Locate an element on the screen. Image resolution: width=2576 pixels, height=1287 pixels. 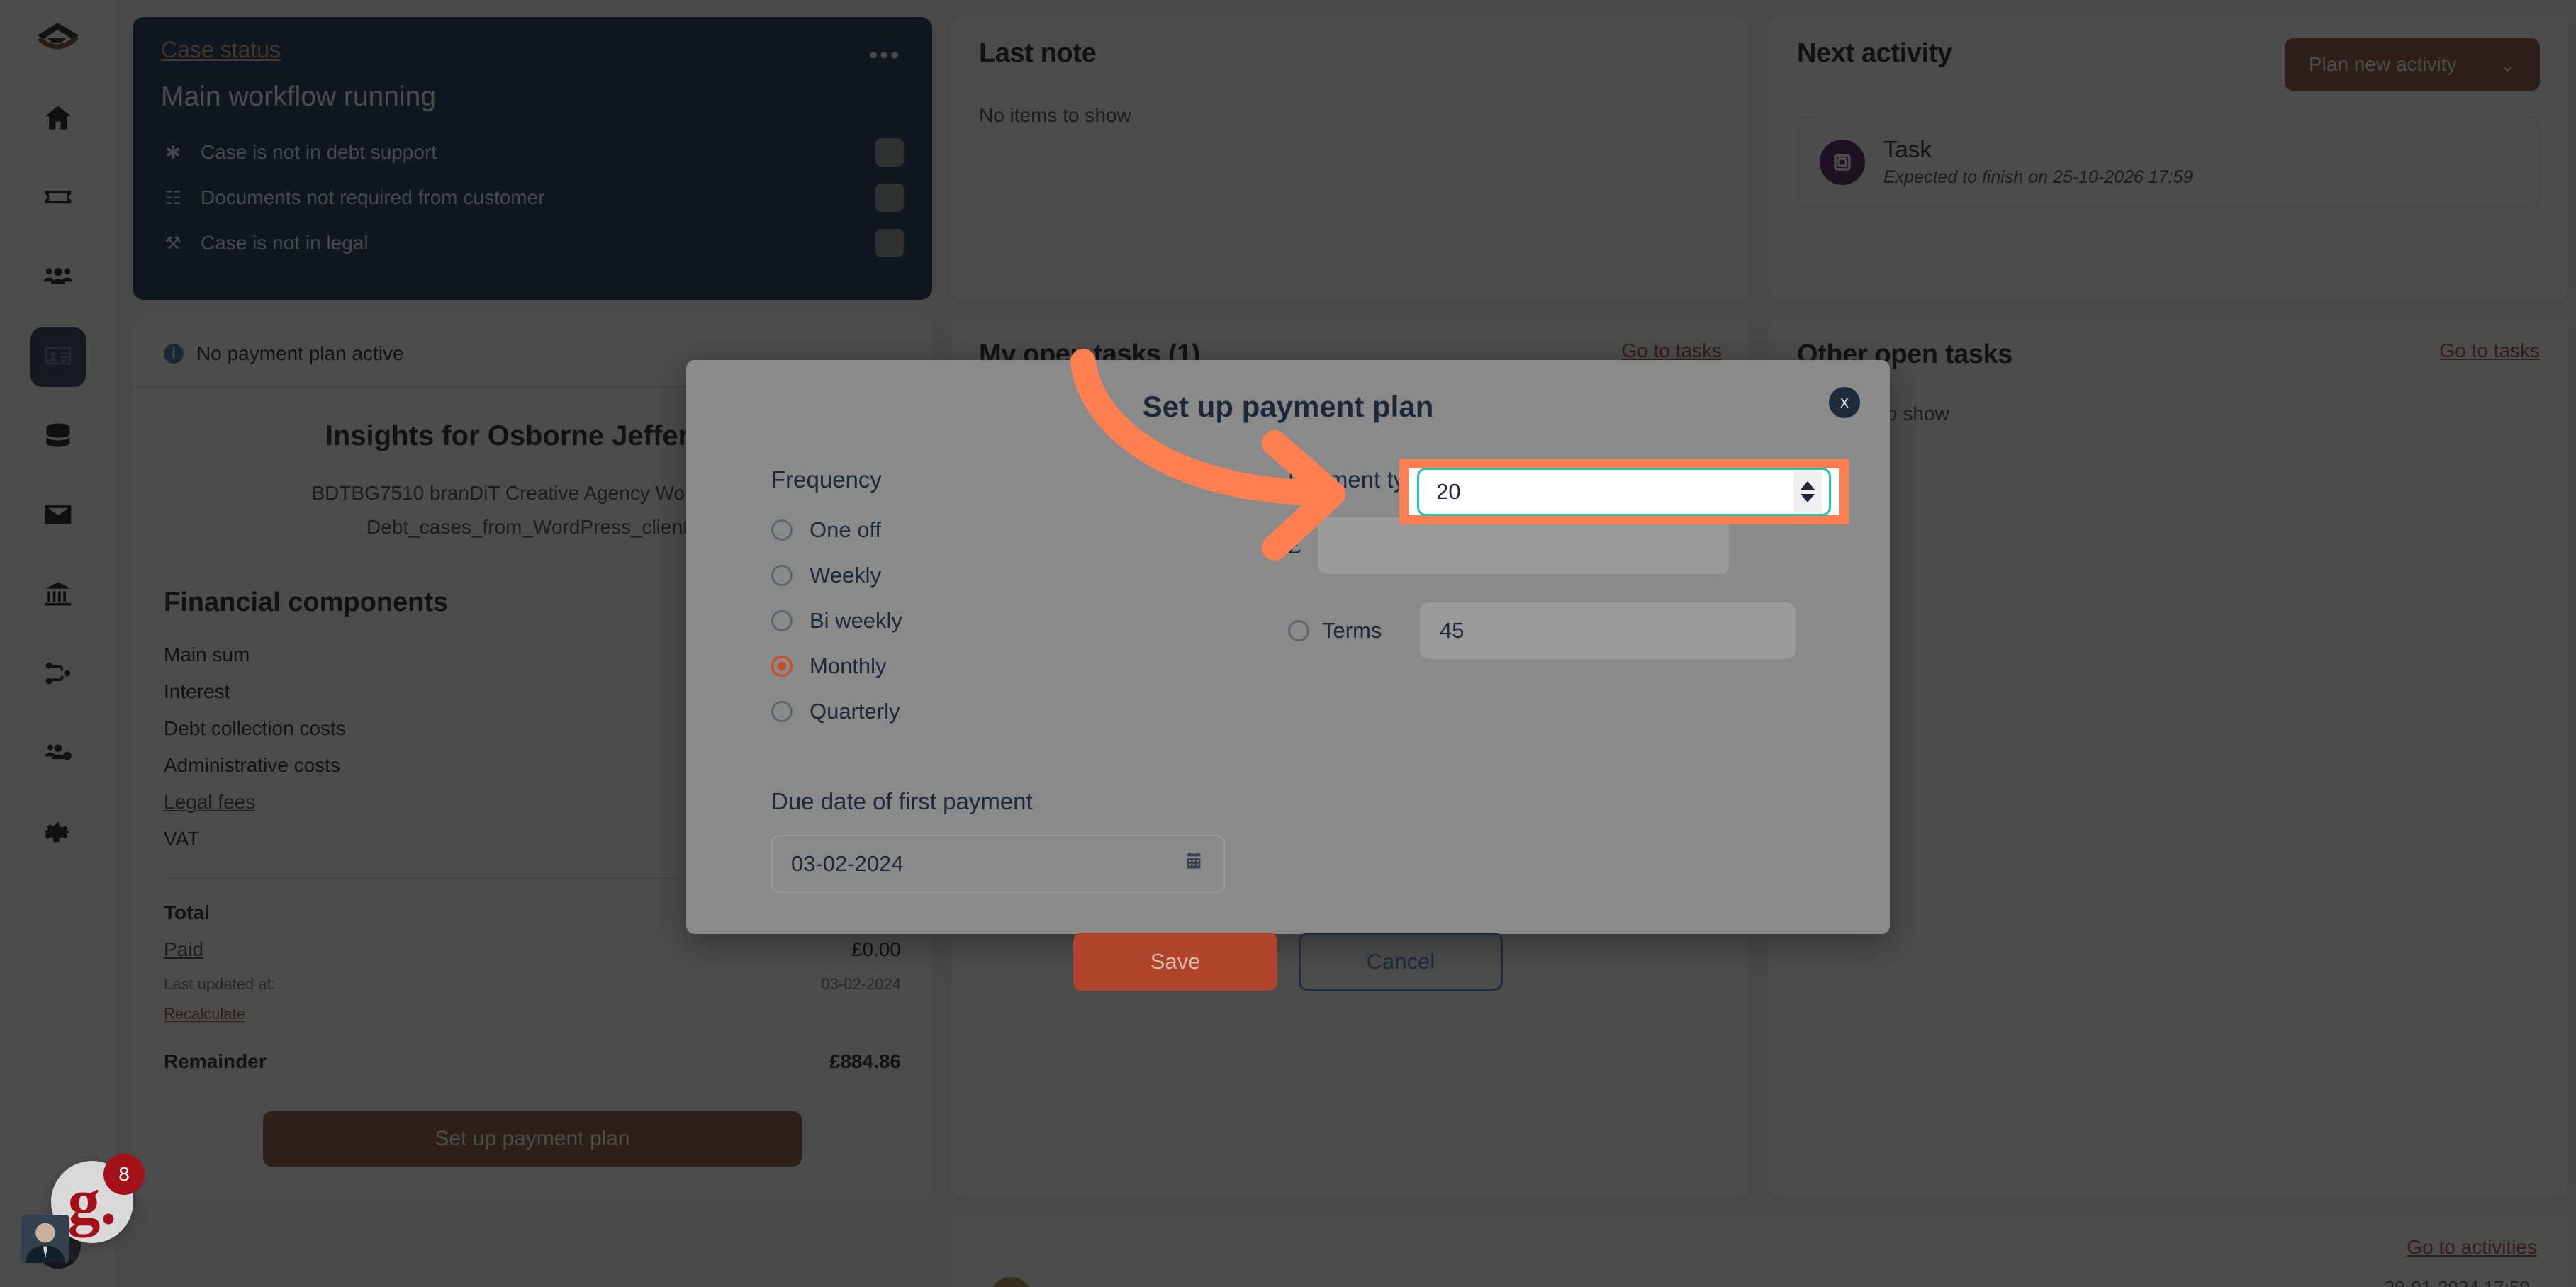
amount-row: £ is located at coordinates (1547, 545).